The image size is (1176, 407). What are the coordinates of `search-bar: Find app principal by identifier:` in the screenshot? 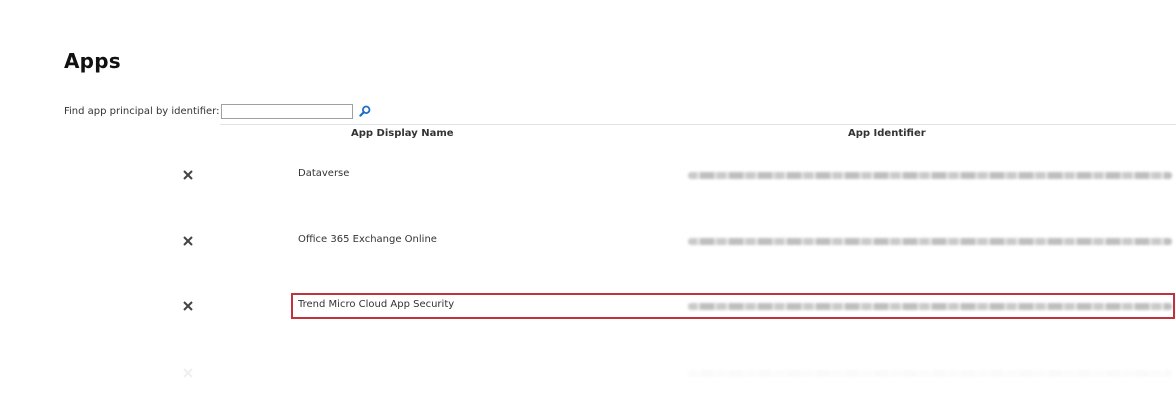 It's located at (218, 111).